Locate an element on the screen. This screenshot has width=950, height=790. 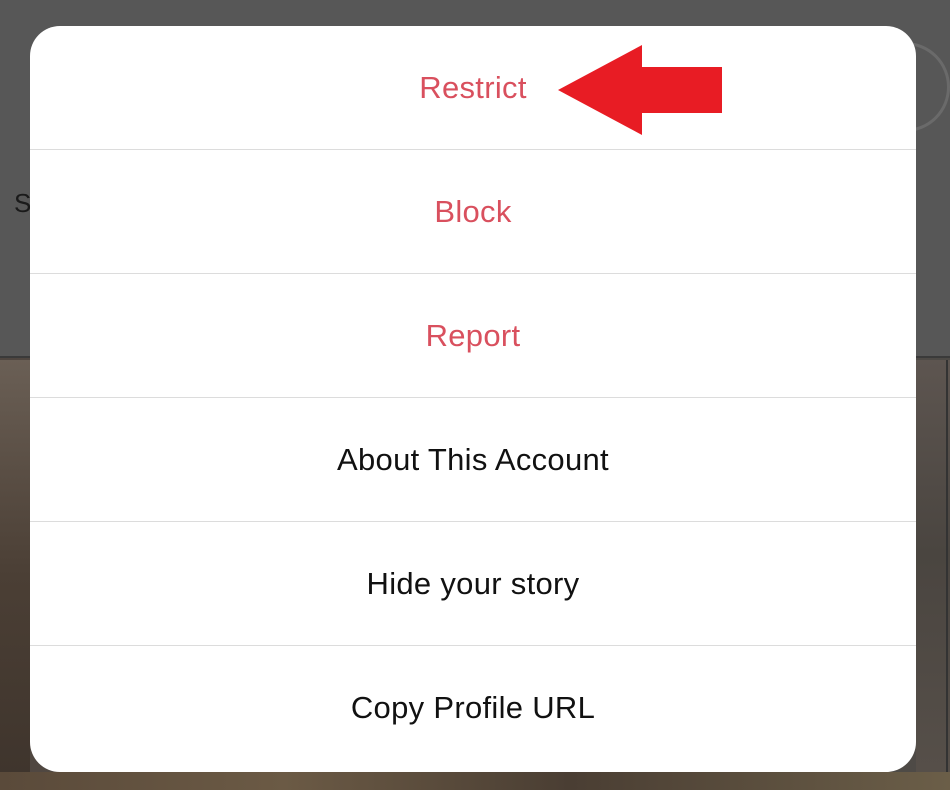
background-photo-left is located at coordinates (15, 575).